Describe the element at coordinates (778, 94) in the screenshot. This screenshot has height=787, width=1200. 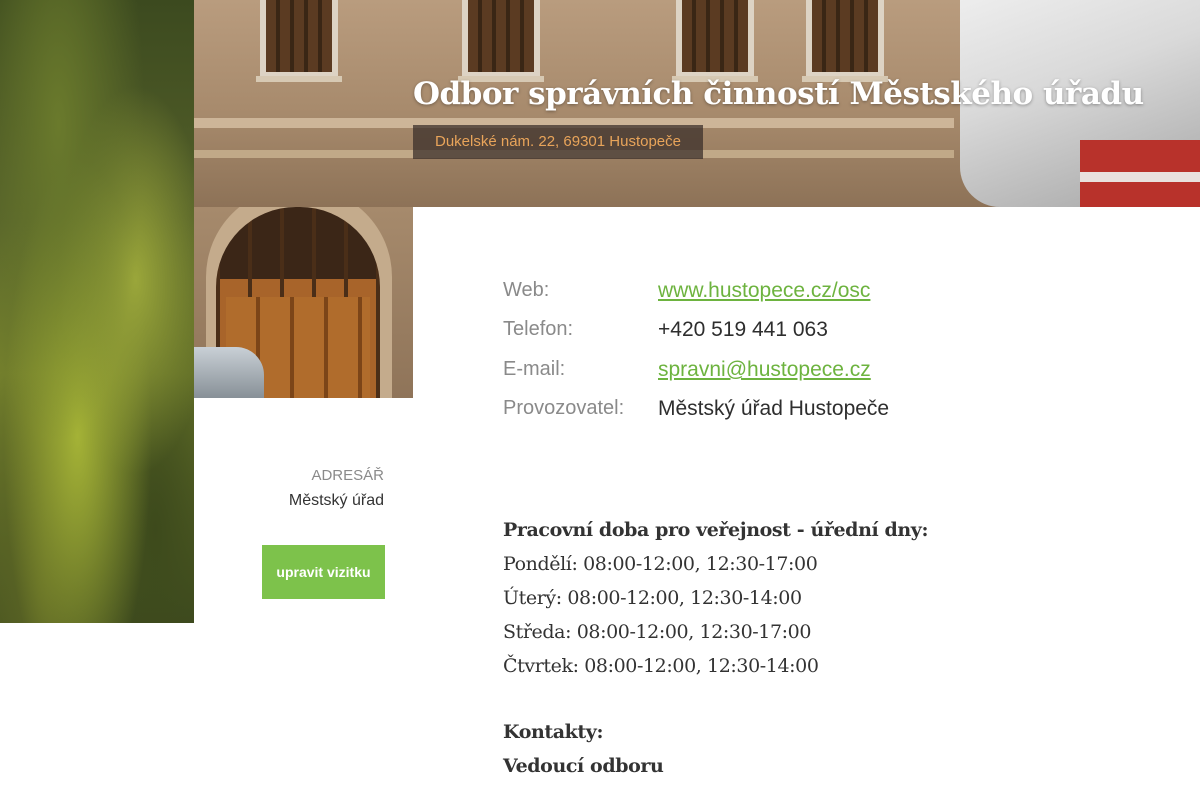
I see `page-title: Odbor správních činností Městského úřadu` at that location.